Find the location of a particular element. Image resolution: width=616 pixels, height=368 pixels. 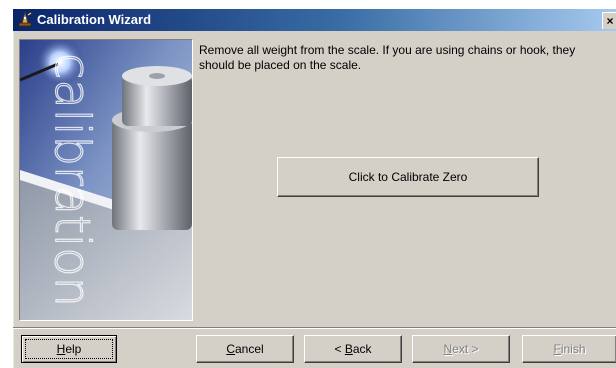

wizard-hat-icon is located at coordinates (25, 19).